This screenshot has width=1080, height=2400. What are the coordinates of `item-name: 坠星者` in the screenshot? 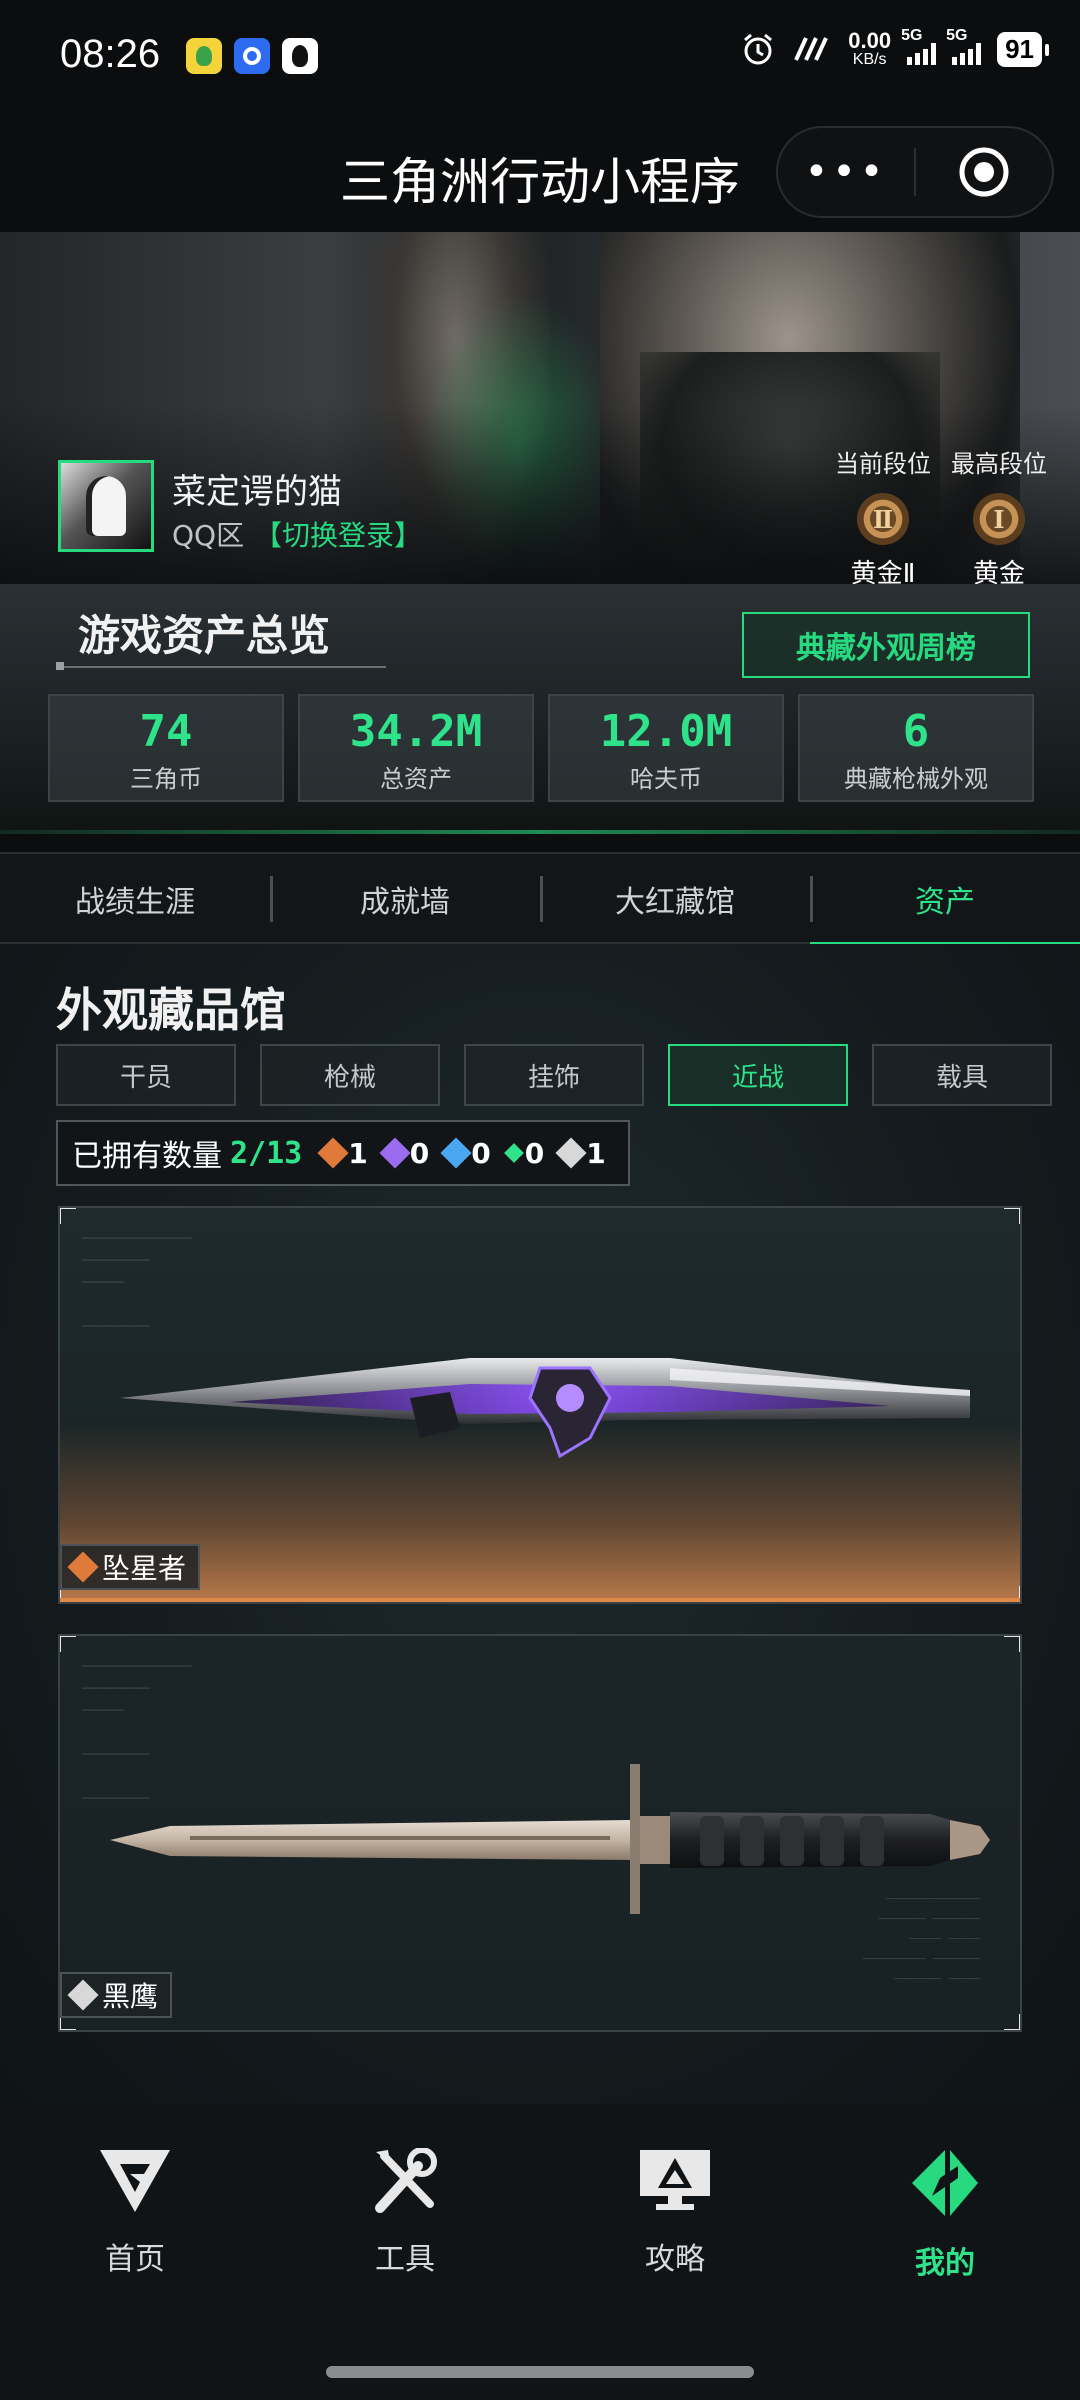 It's located at (144, 1568).